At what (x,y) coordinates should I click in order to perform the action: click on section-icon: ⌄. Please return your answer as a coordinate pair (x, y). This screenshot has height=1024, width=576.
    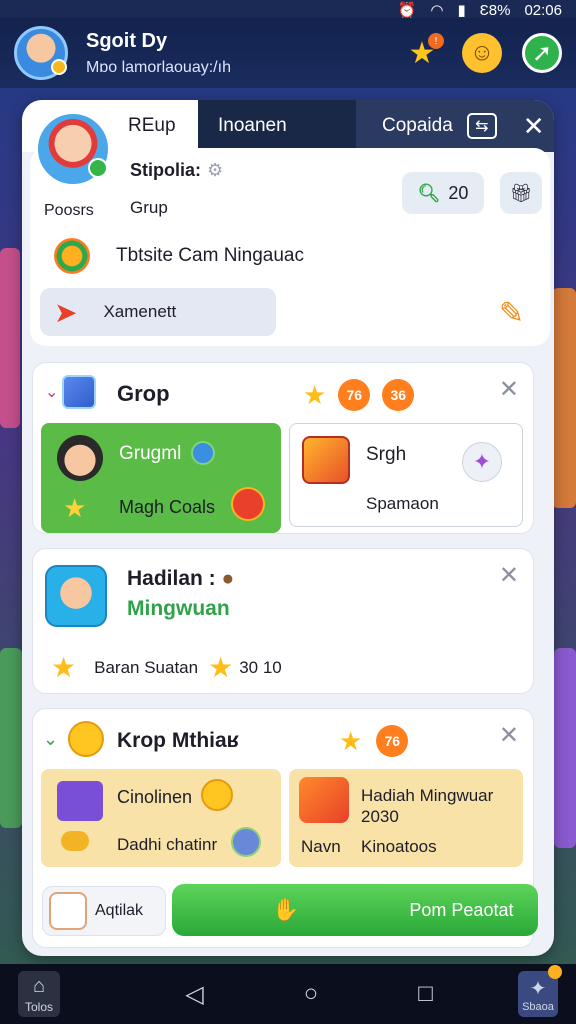
    Looking at the image, I should click on (74, 739).